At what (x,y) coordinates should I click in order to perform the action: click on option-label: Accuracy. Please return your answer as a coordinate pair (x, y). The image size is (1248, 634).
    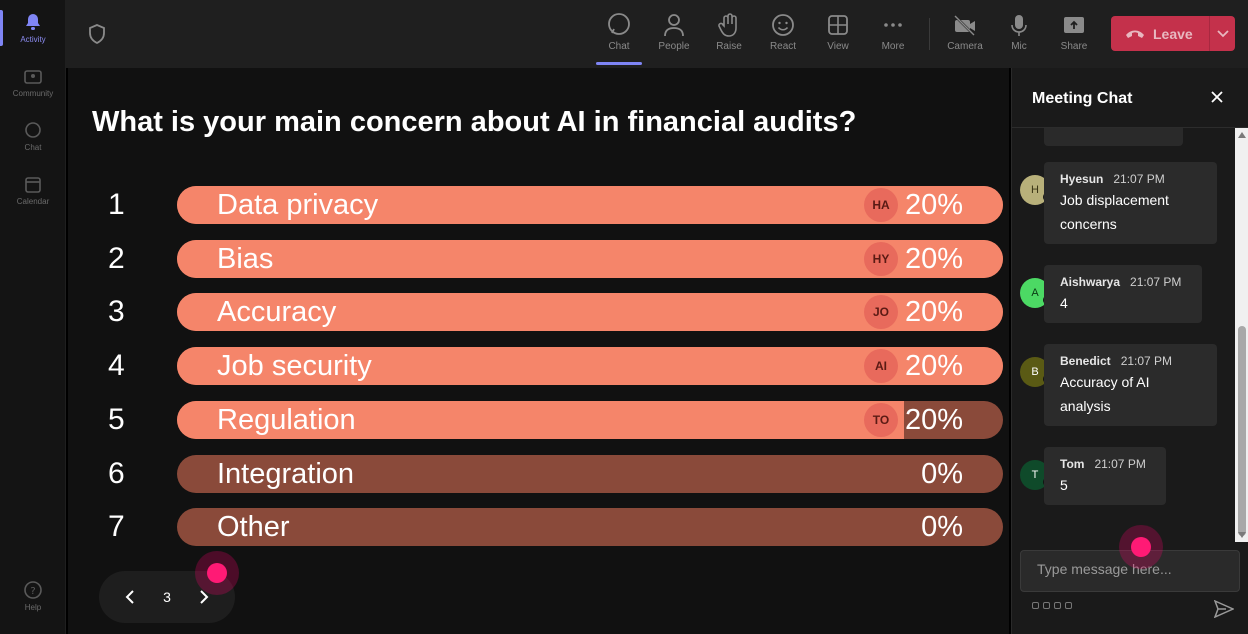
    Looking at the image, I should click on (277, 312).